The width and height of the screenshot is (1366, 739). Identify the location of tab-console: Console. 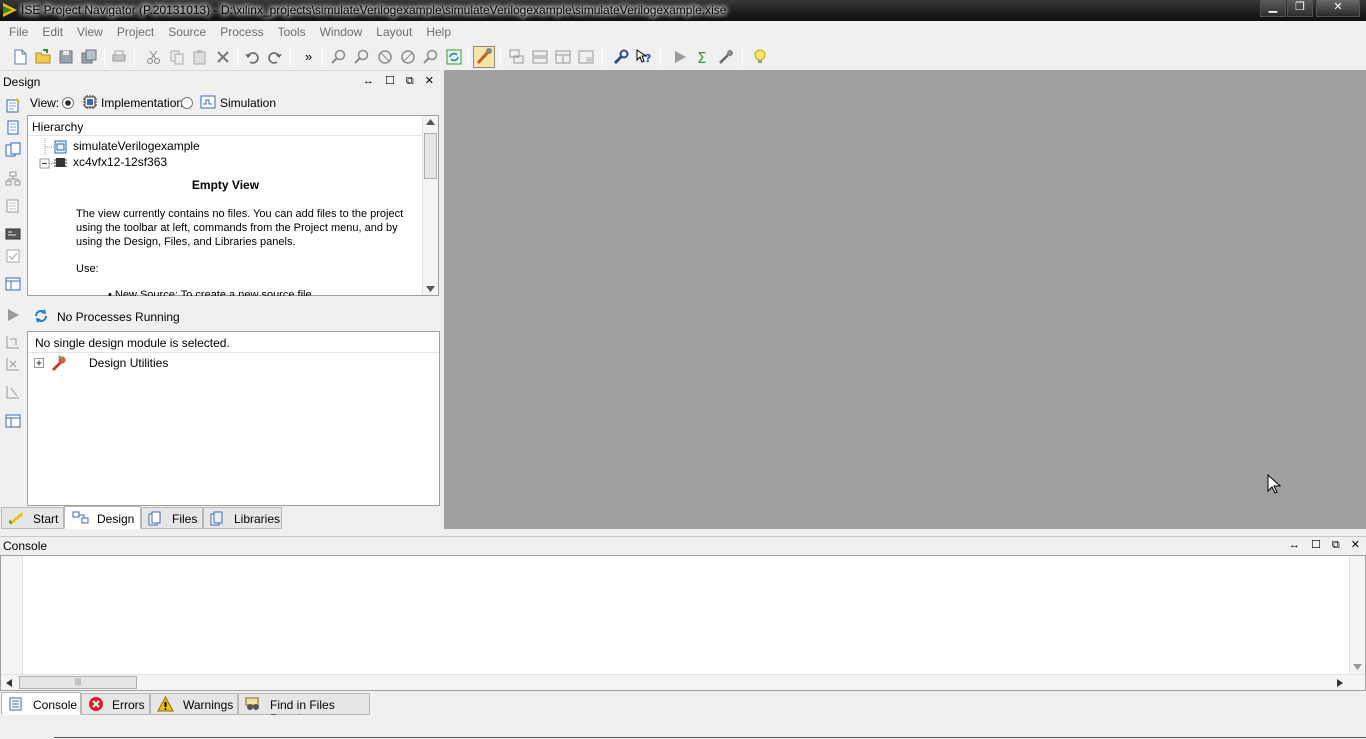
(41, 703).